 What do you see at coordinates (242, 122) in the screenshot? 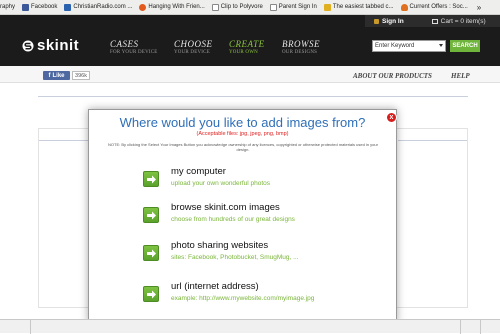
I see `dialog-title: Where would you like to add images from?` at bounding box center [242, 122].